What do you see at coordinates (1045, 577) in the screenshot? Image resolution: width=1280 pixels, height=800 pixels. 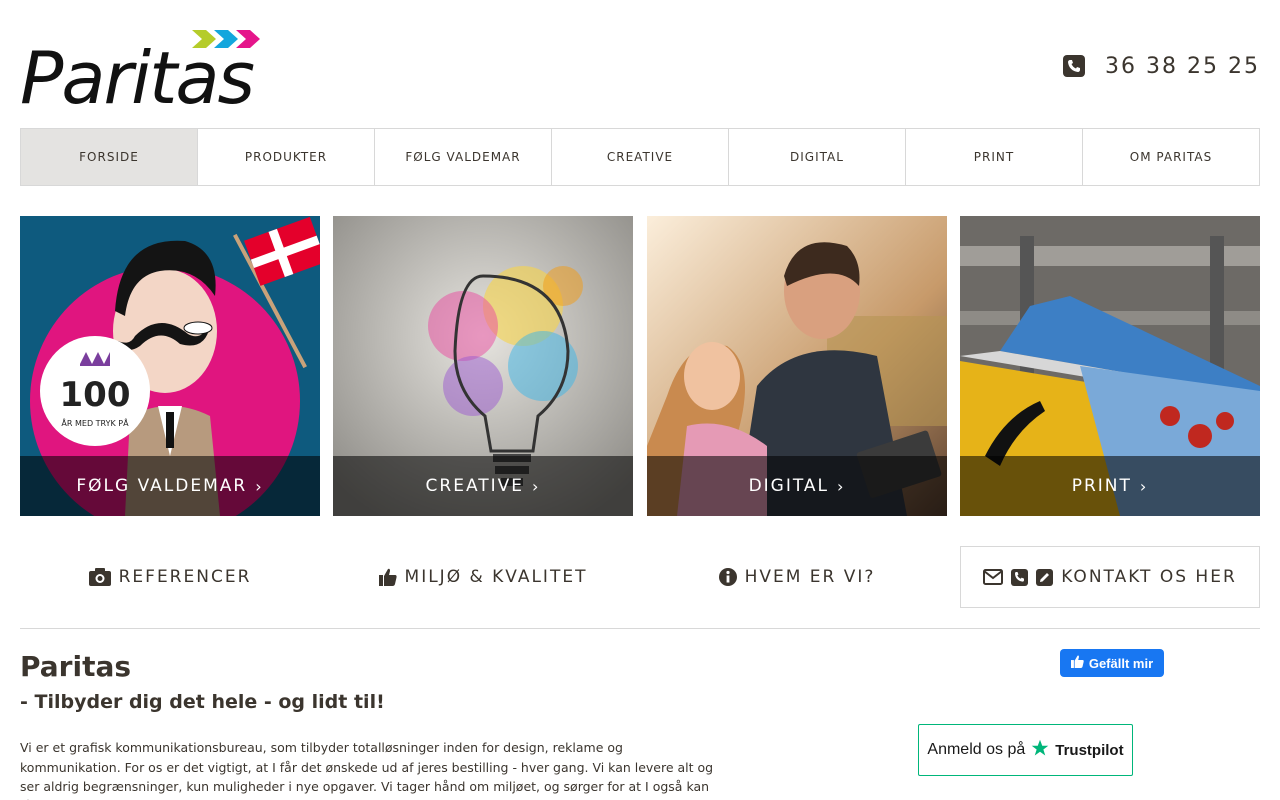 I see `pencil-icon` at bounding box center [1045, 577].